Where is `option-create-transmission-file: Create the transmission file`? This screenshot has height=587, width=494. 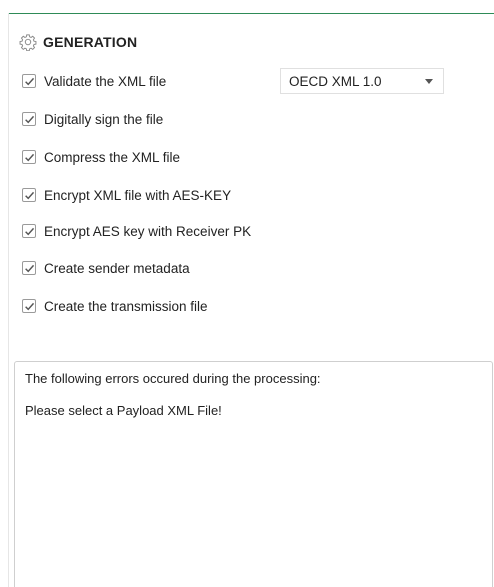
option-create-transmission-file: Create the transmission file is located at coordinates (115, 306).